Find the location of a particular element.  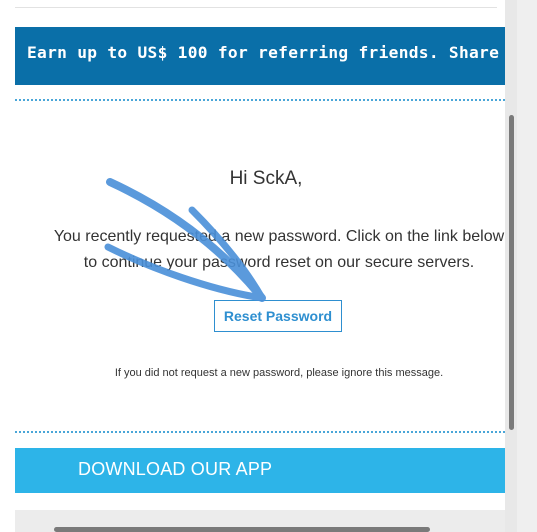

download-app-bar: DOWNLOAD OUR APP is located at coordinates (260, 470).